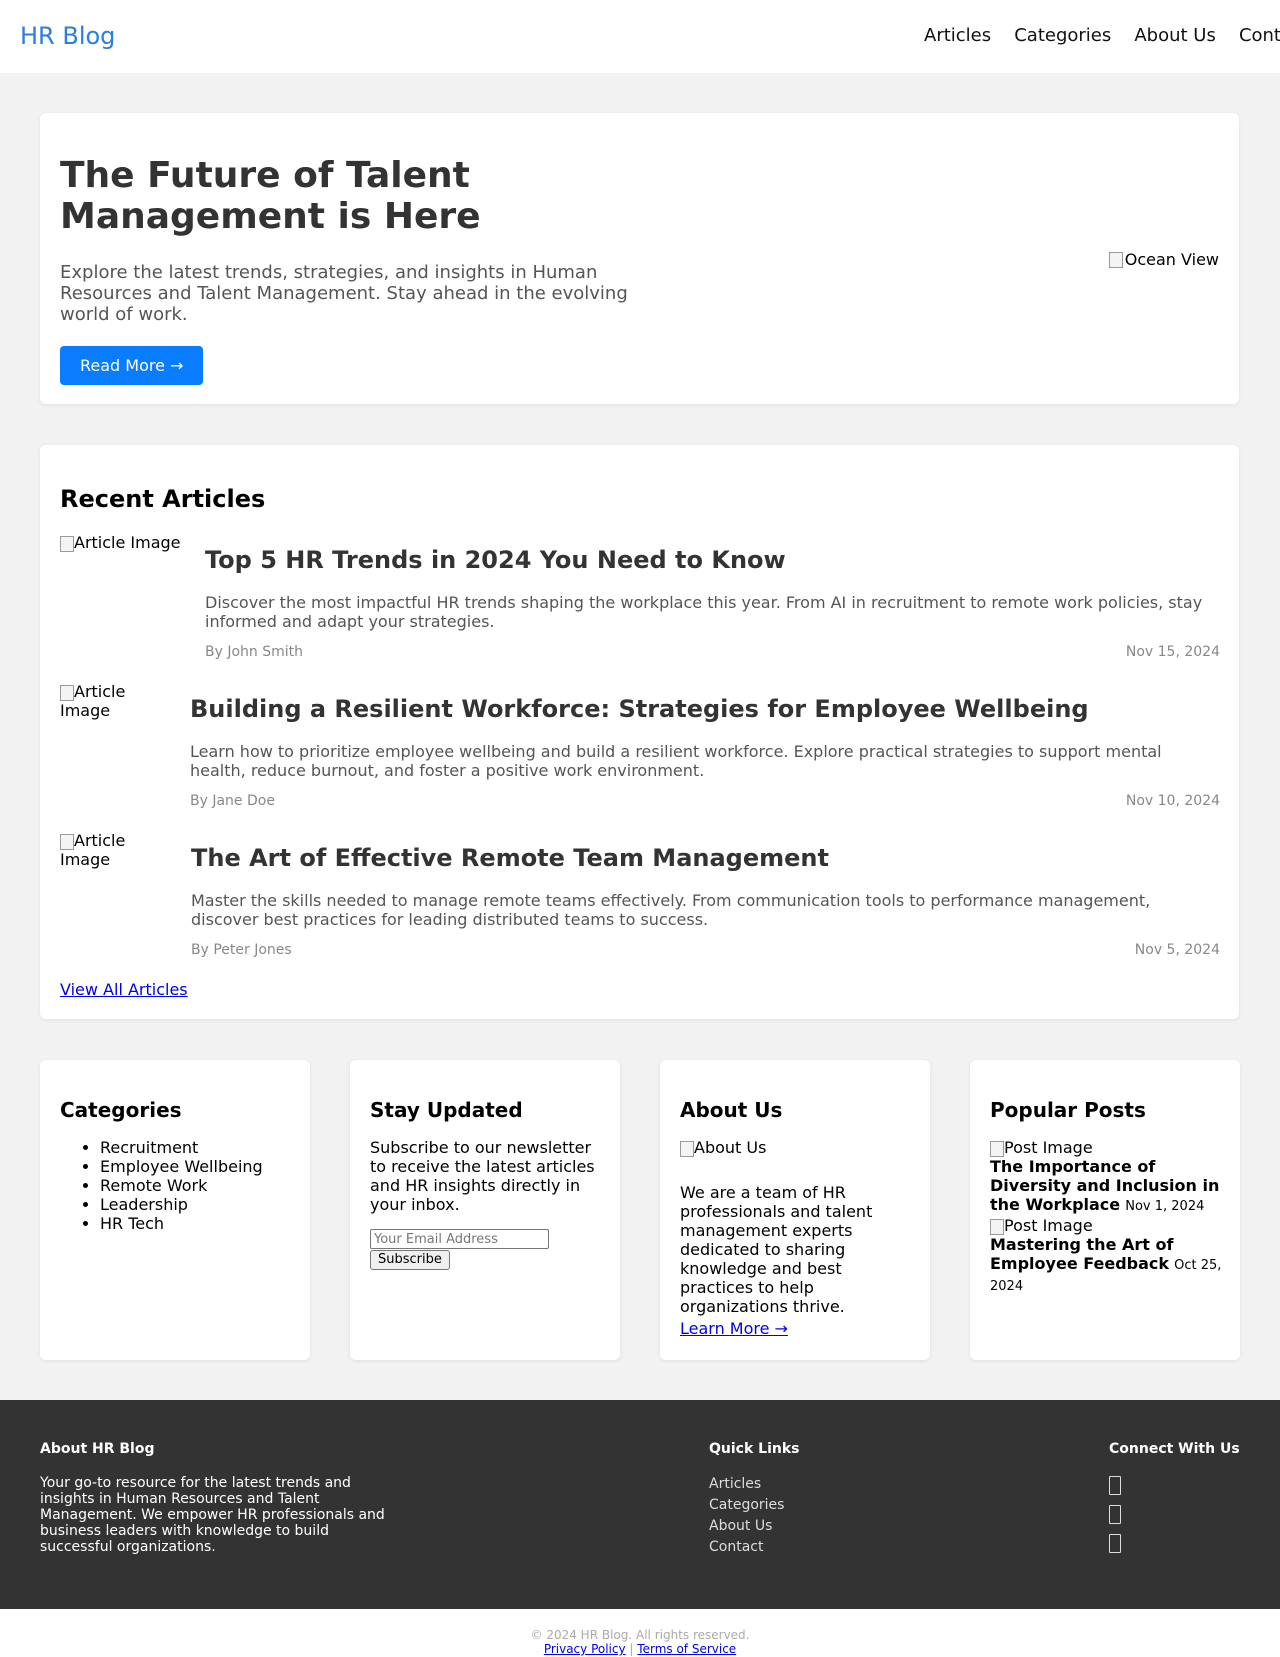 The width and height of the screenshot is (1280, 1657). Describe the element at coordinates (1172, 652) in the screenshot. I see `article-date: Nov 15, 2024` at that location.